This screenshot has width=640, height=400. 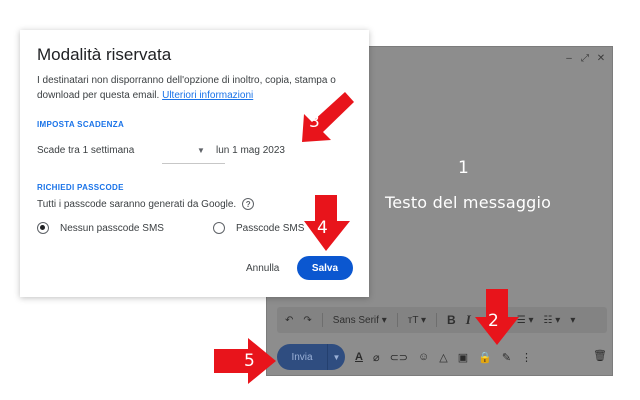 What do you see at coordinates (572, 320) in the screenshot?
I see `more-formatting-icon: ▾` at bounding box center [572, 320].